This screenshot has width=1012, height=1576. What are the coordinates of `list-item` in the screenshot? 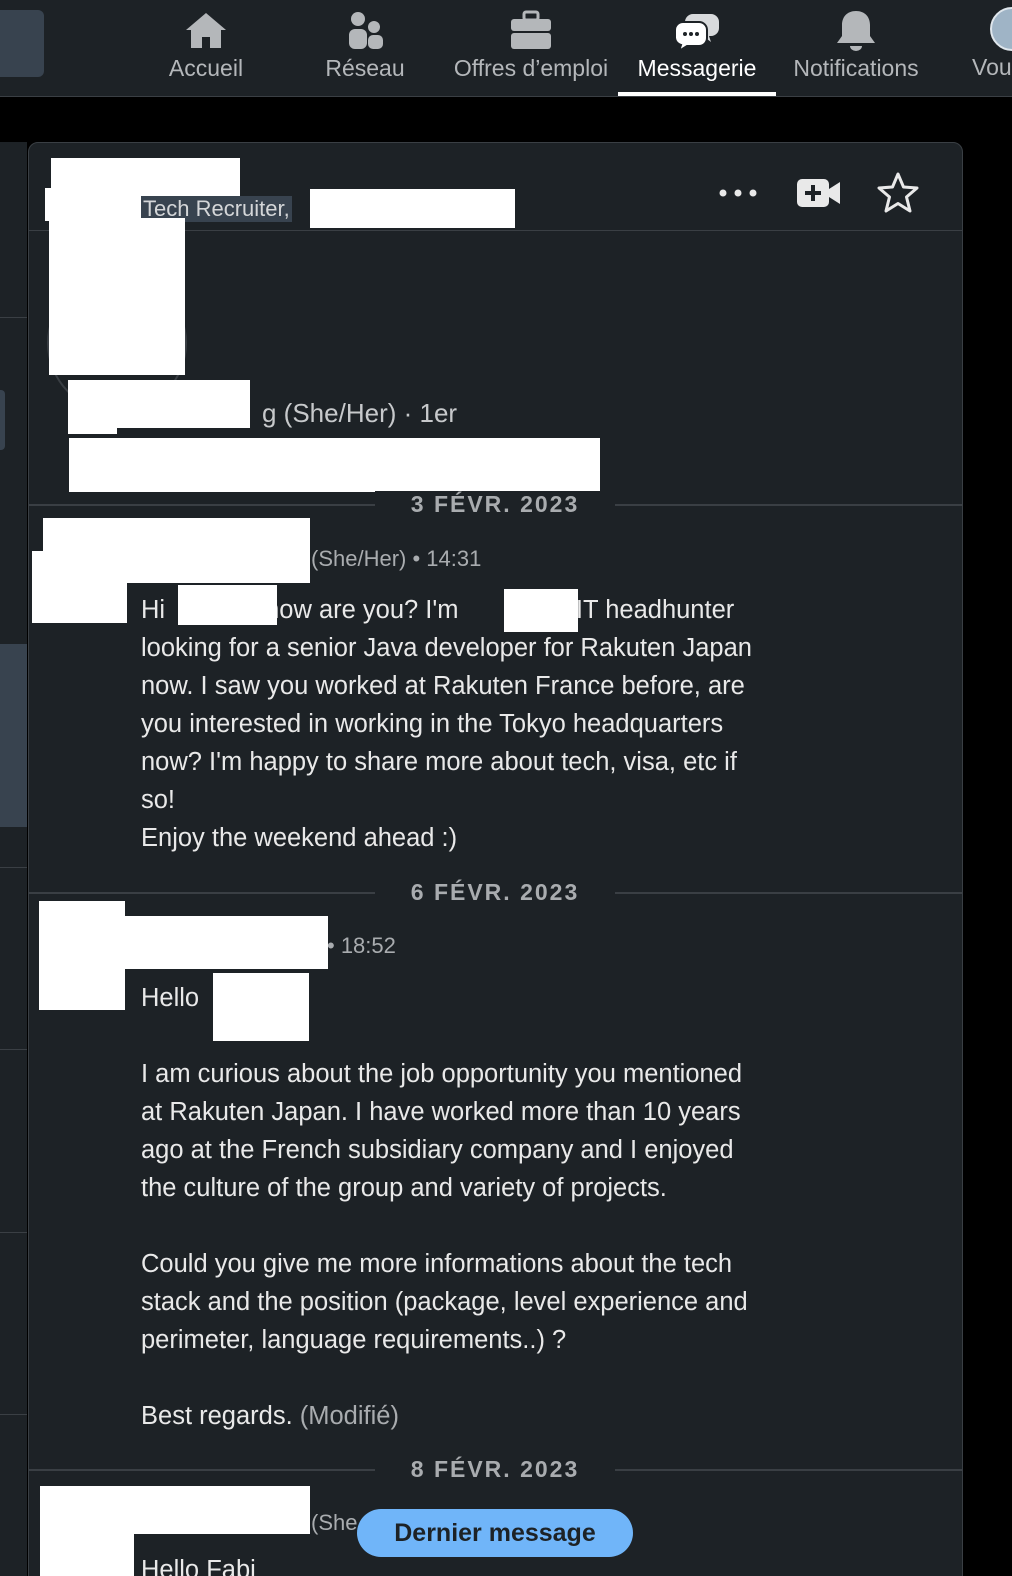 It's located at (2, 420).